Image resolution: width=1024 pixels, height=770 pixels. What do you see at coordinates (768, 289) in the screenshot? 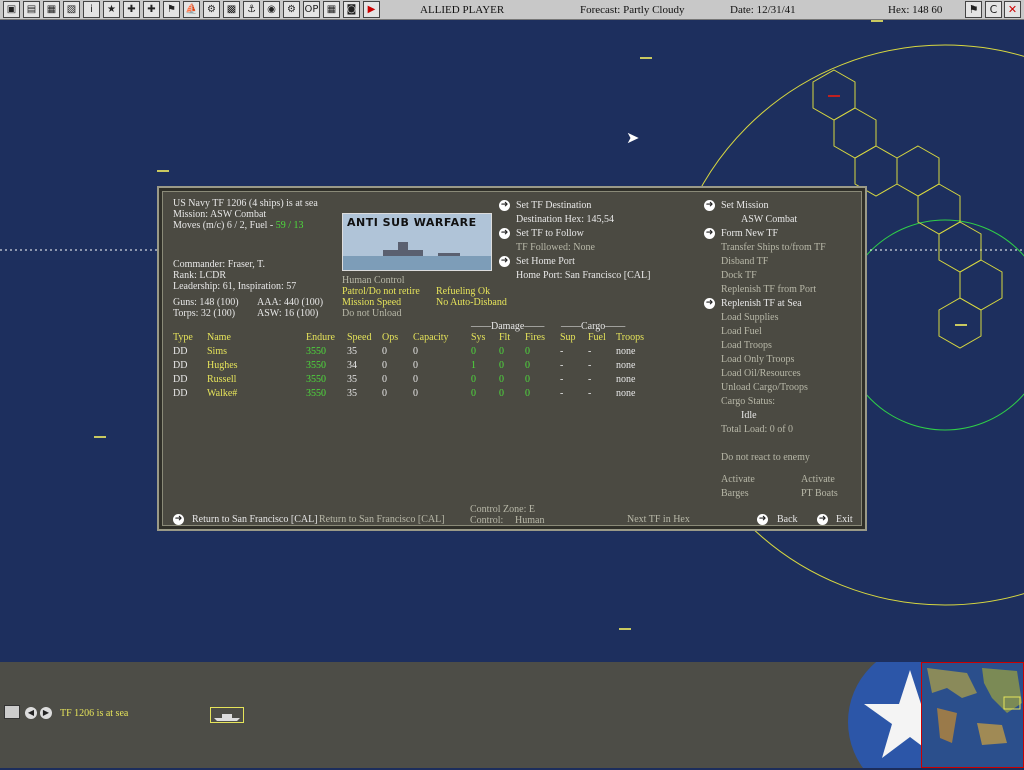
I see `replenish-port-button: Replenish TF from Port` at bounding box center [768, 289].